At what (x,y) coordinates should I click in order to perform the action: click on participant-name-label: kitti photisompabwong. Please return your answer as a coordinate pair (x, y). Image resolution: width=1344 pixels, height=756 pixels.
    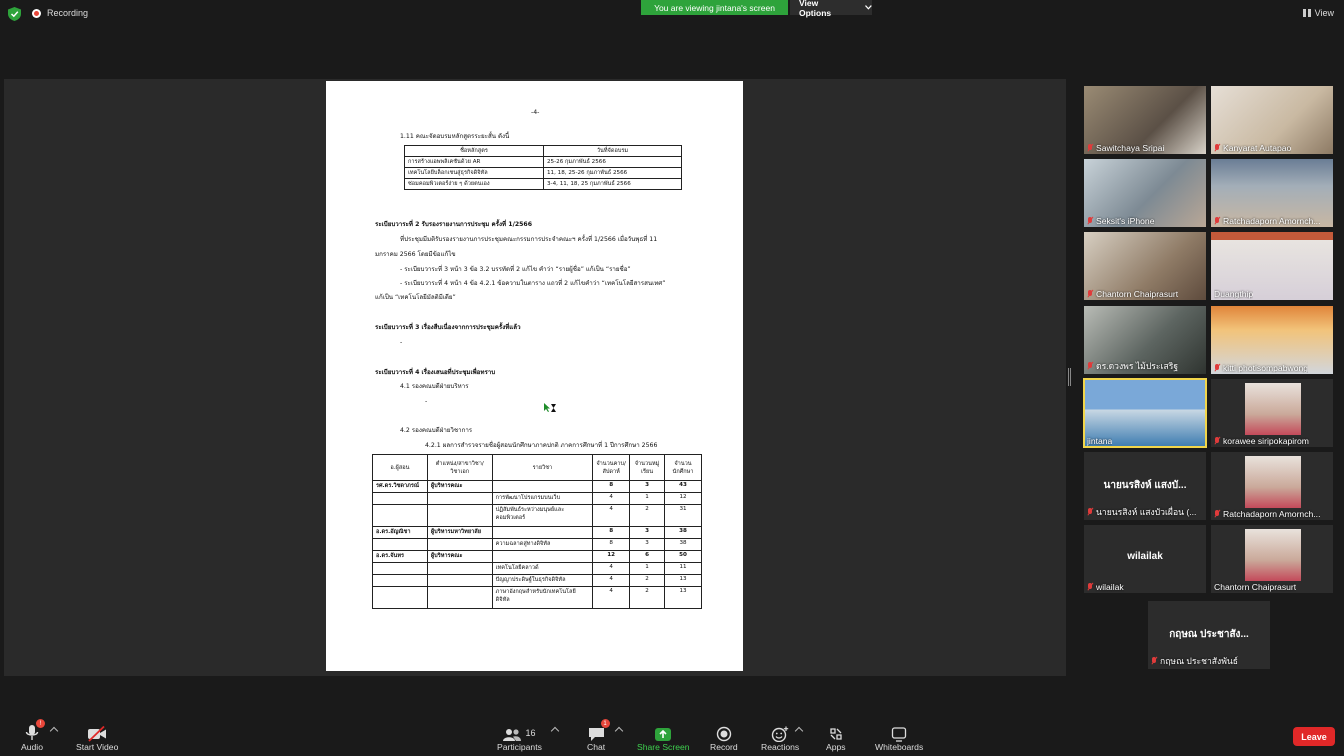
    Looking at the image, I should click on (1261, 368).